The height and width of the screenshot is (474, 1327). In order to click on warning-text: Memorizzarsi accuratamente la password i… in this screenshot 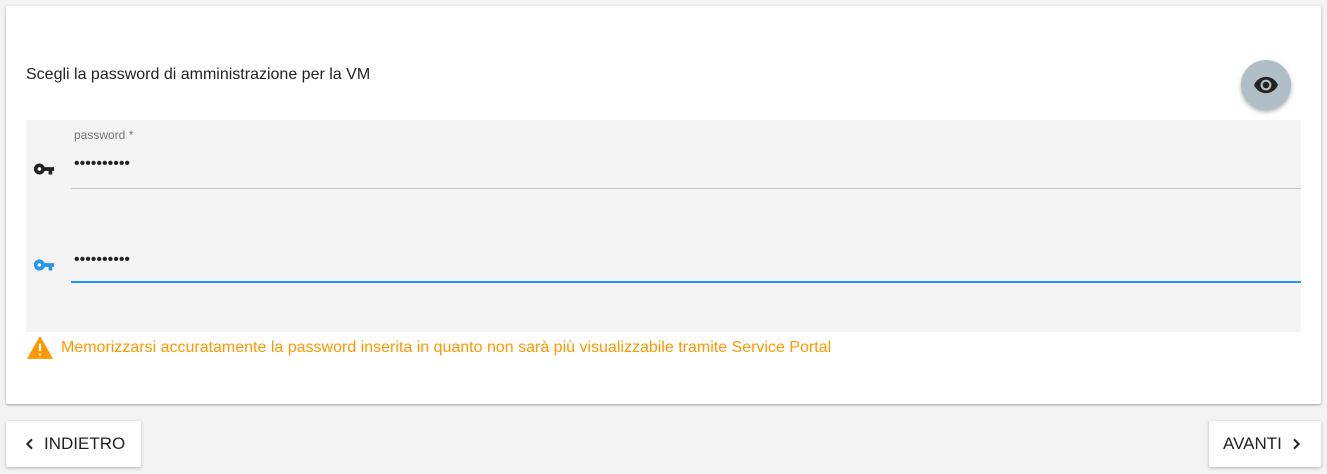, I will do `click(446, 347)`.